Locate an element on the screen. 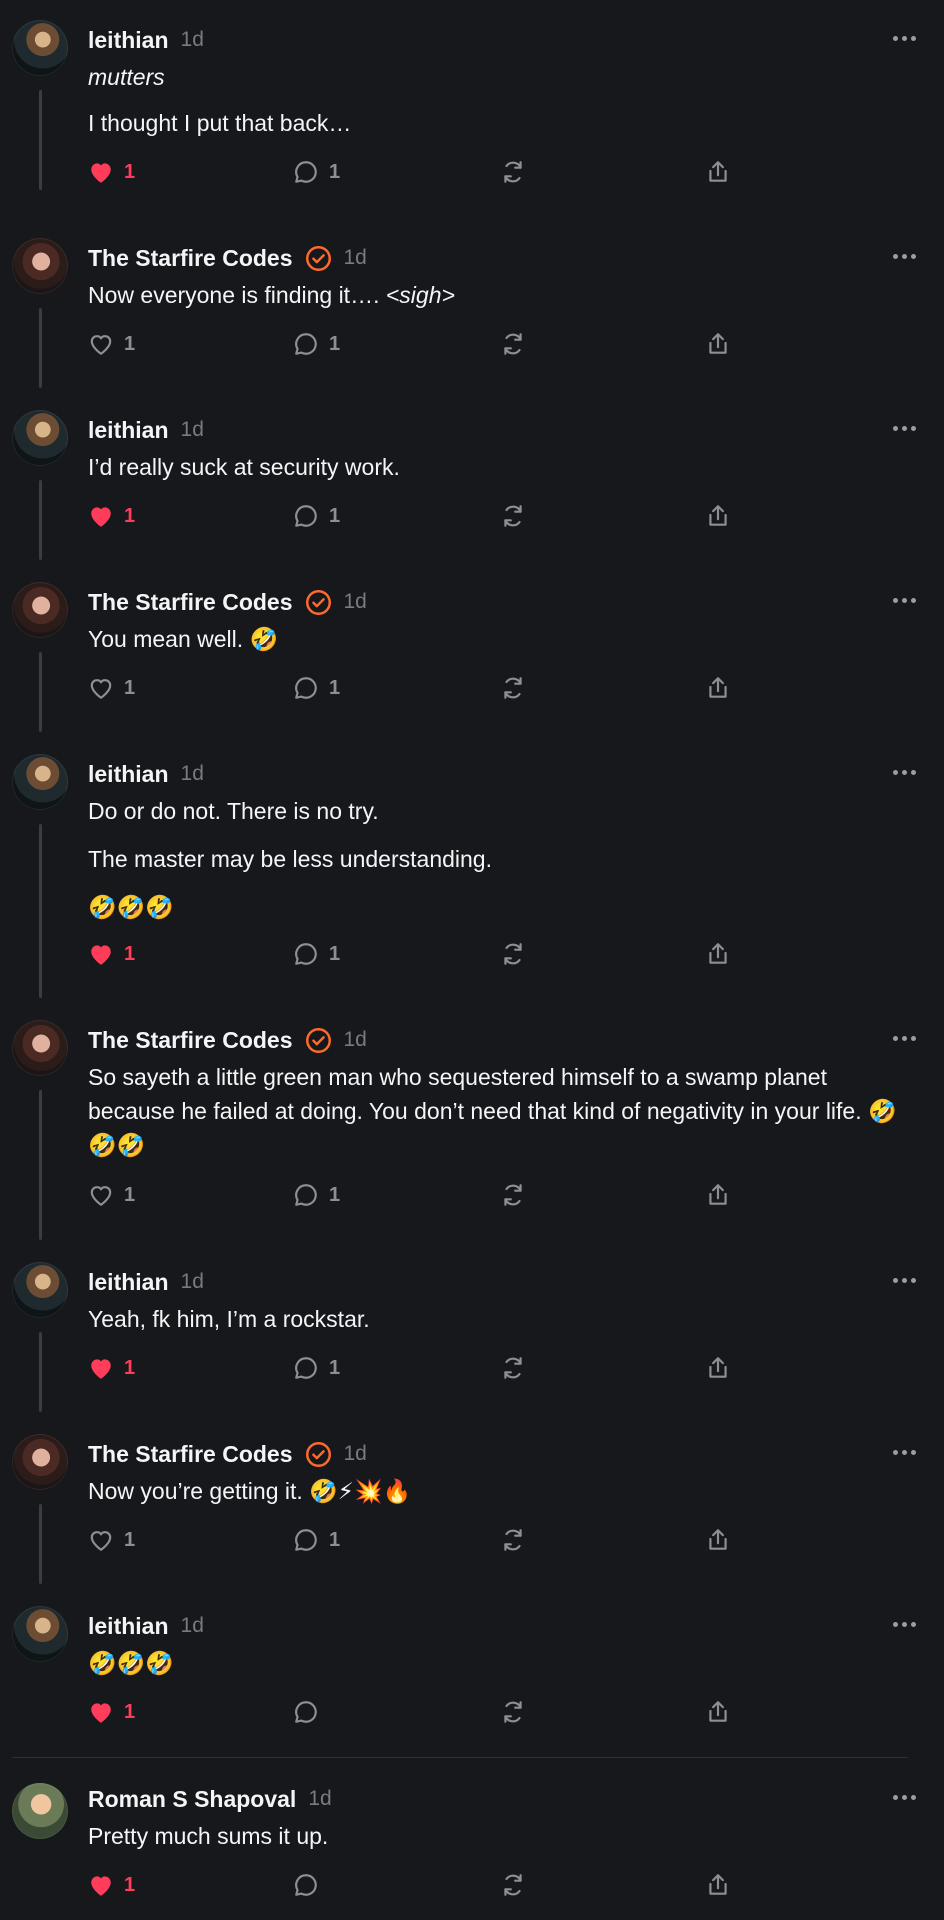 This screenshot has width=944, height=1920. roman-avatar is located at coordinates (40, 1811).